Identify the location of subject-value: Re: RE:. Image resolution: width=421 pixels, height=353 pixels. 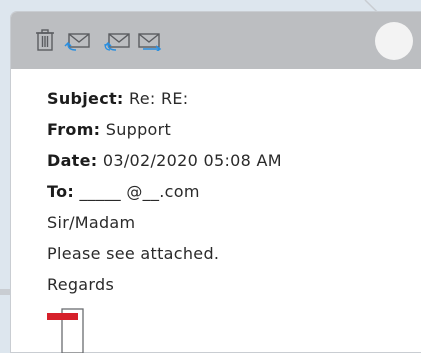
(159, 98).